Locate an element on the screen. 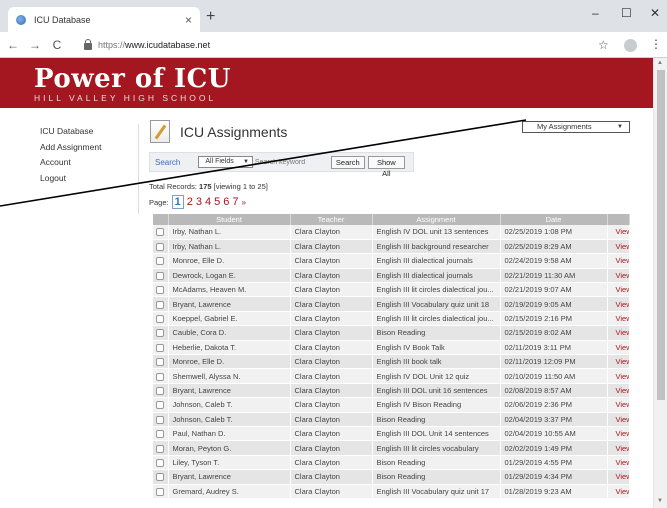 Image resolution: width=667 pixels, height=508 pixels. page-scrollbar: ▲ ▼ is located at coordinates (660, 283).